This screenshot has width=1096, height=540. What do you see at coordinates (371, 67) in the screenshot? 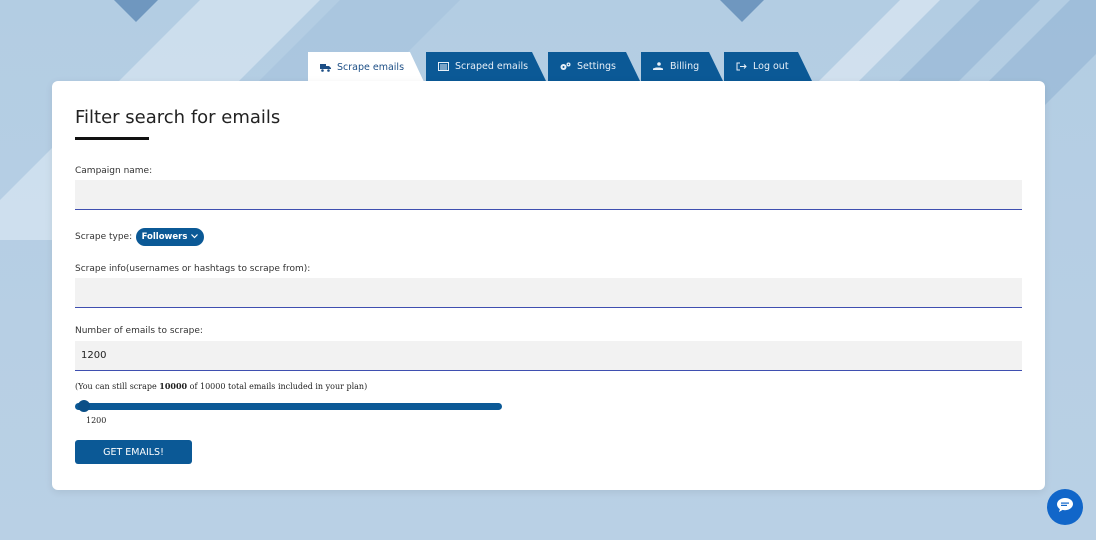
I see `tab-label: Scrape emails` at bounding box center [371, 67].